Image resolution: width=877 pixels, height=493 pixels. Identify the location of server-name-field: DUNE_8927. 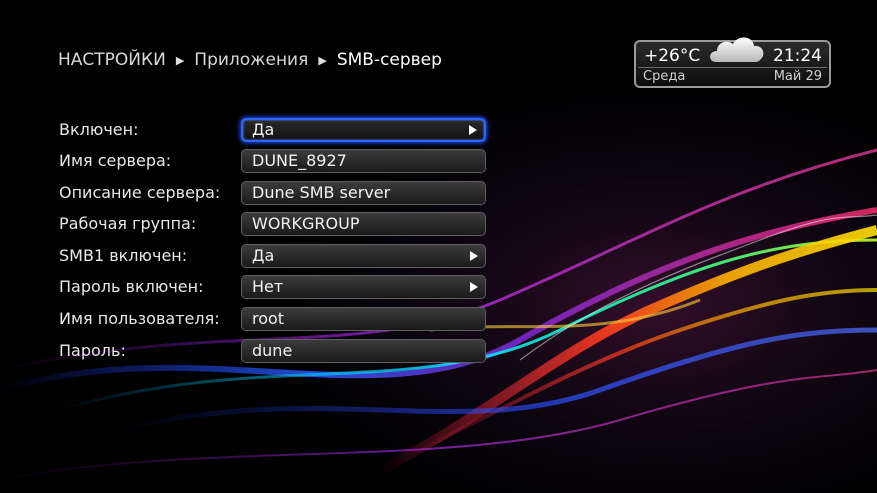
(363, 161).